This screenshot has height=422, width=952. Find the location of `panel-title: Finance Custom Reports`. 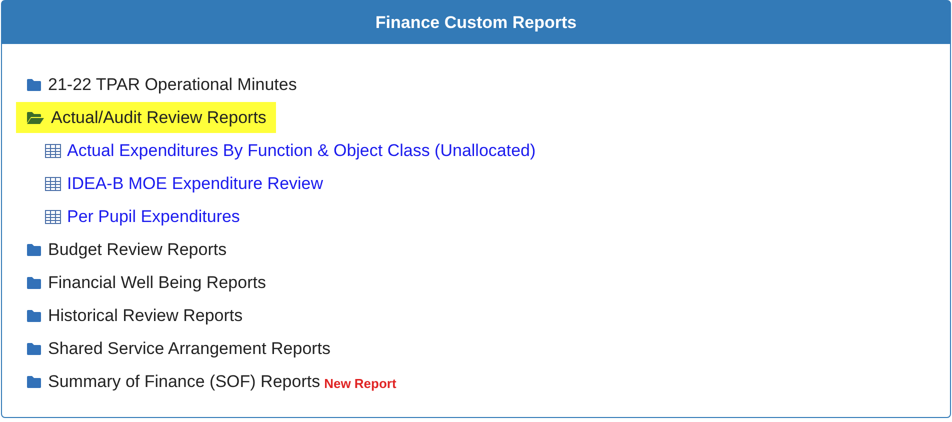

panel-title: Finance Custom Reports is located at coordinates (476, 22).